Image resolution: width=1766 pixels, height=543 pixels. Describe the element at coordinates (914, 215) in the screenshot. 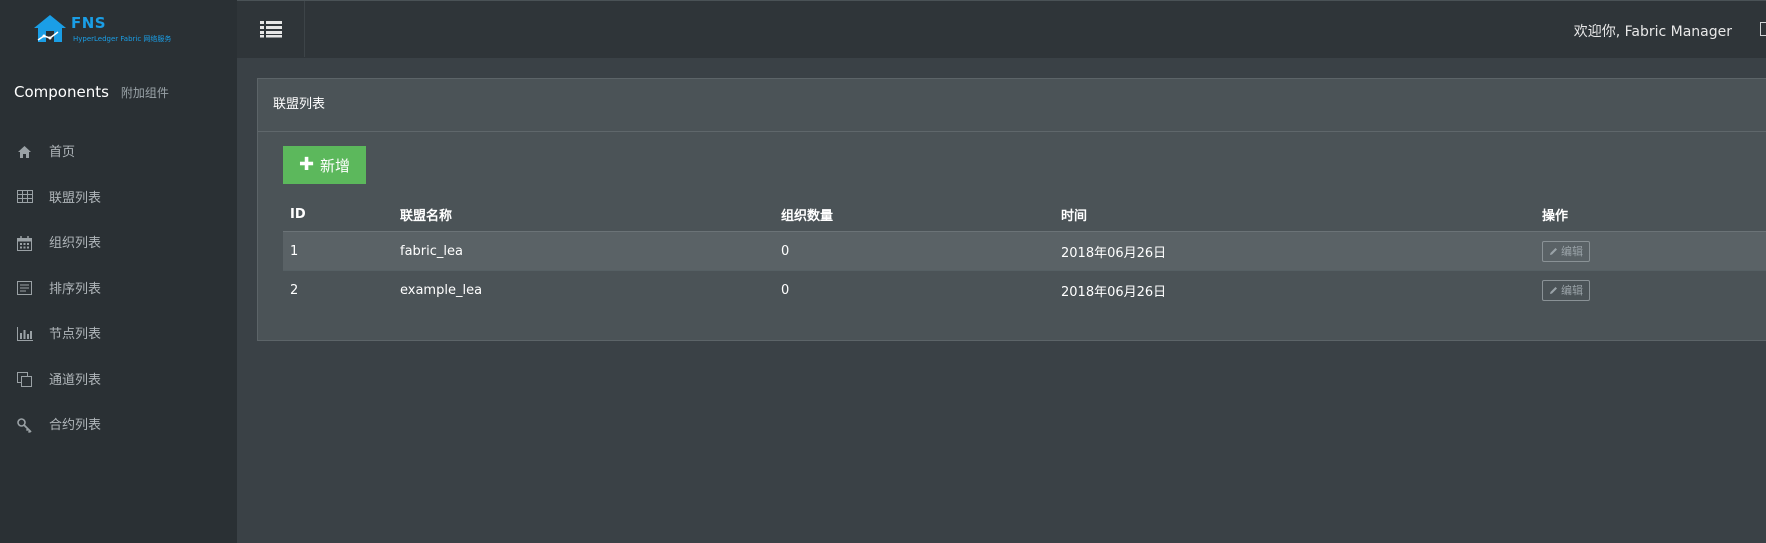

I see `column-header-orgs: 组织数量` at that location.